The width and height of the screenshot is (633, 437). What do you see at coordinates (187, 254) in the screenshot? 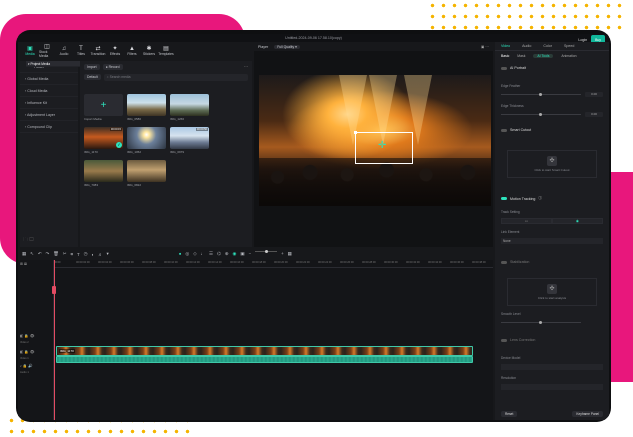
I see `snap-icon: ◎` at bounding box center [187, 254].